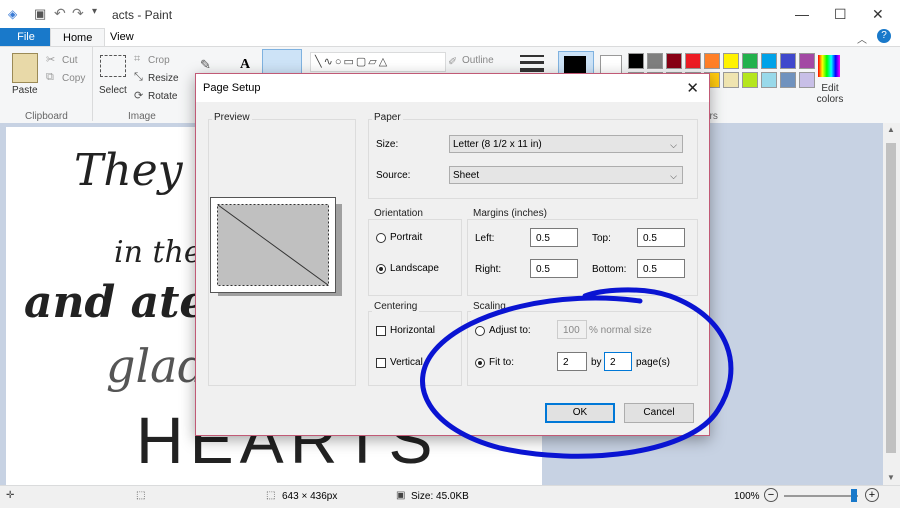 The image size is (900, 508). Describe the element at coordinates (554, 268) in the screenshot. I see `margin-right-input: 0.5` at that location.